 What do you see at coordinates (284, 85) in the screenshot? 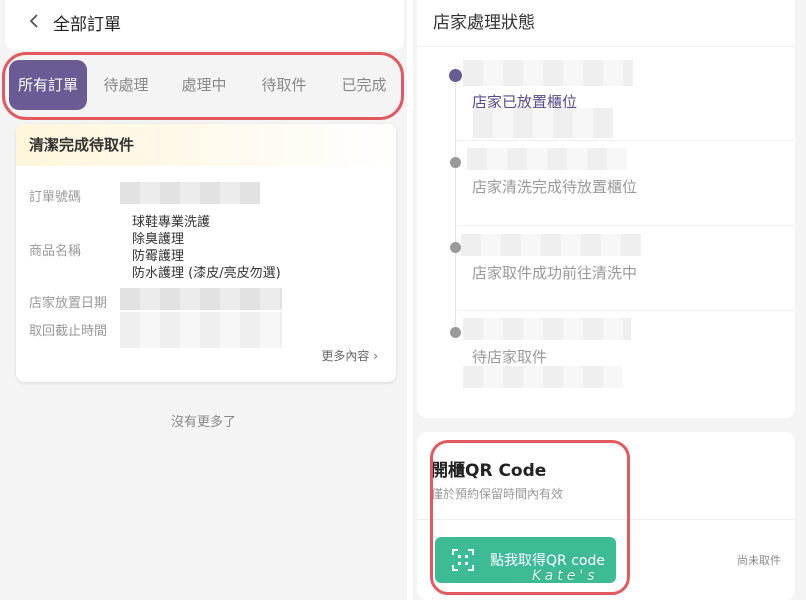
I see `tab-ready-pickup: 待取件` at bounding box center [284, 85].